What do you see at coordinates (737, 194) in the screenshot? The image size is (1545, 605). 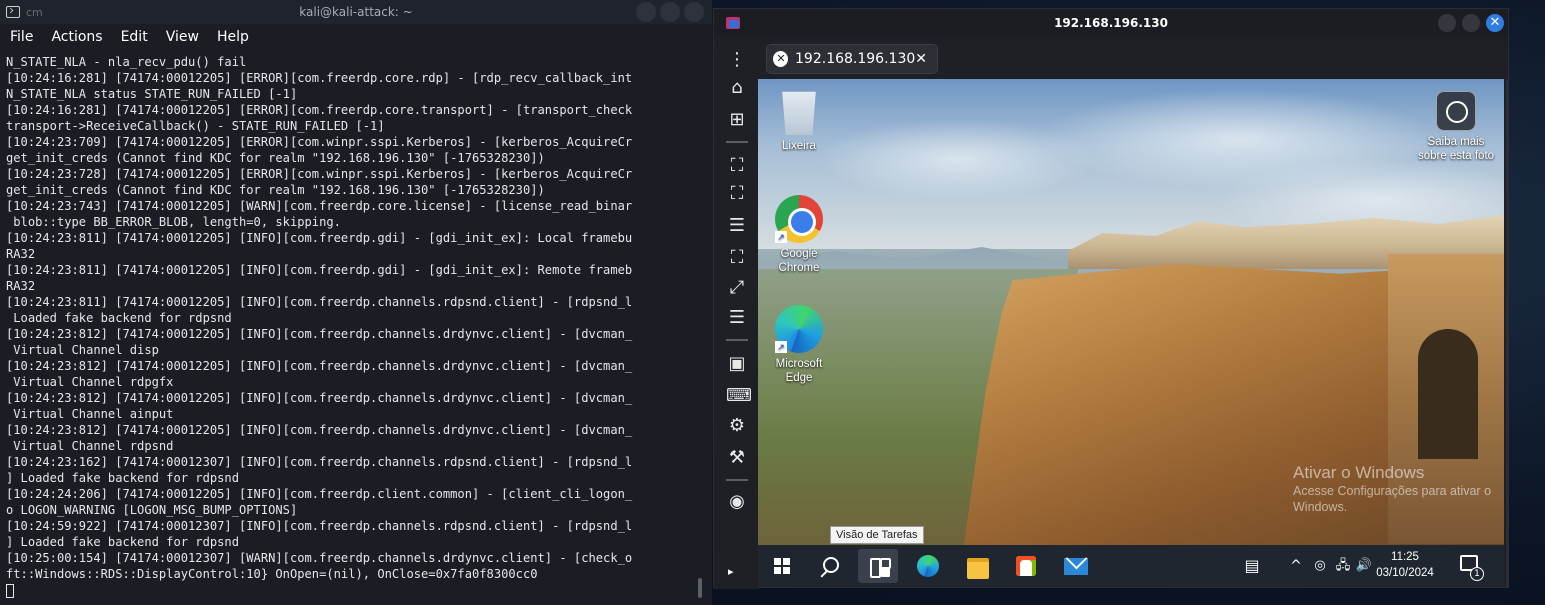 I see `fullscreen-icon: ⛶` at bounding box center [737, 194].